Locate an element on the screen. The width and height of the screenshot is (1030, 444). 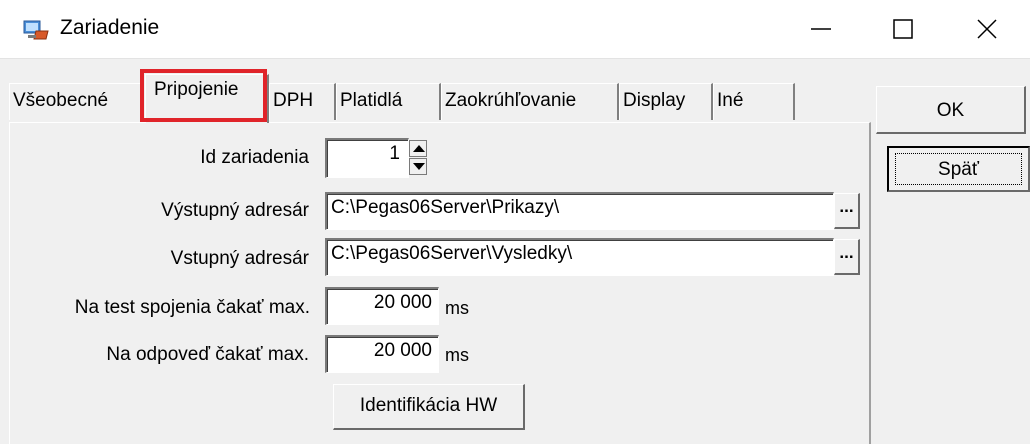
tab-zaokruhlovanie: Zaokrúhľovanie is located at coordinates (530, 101).